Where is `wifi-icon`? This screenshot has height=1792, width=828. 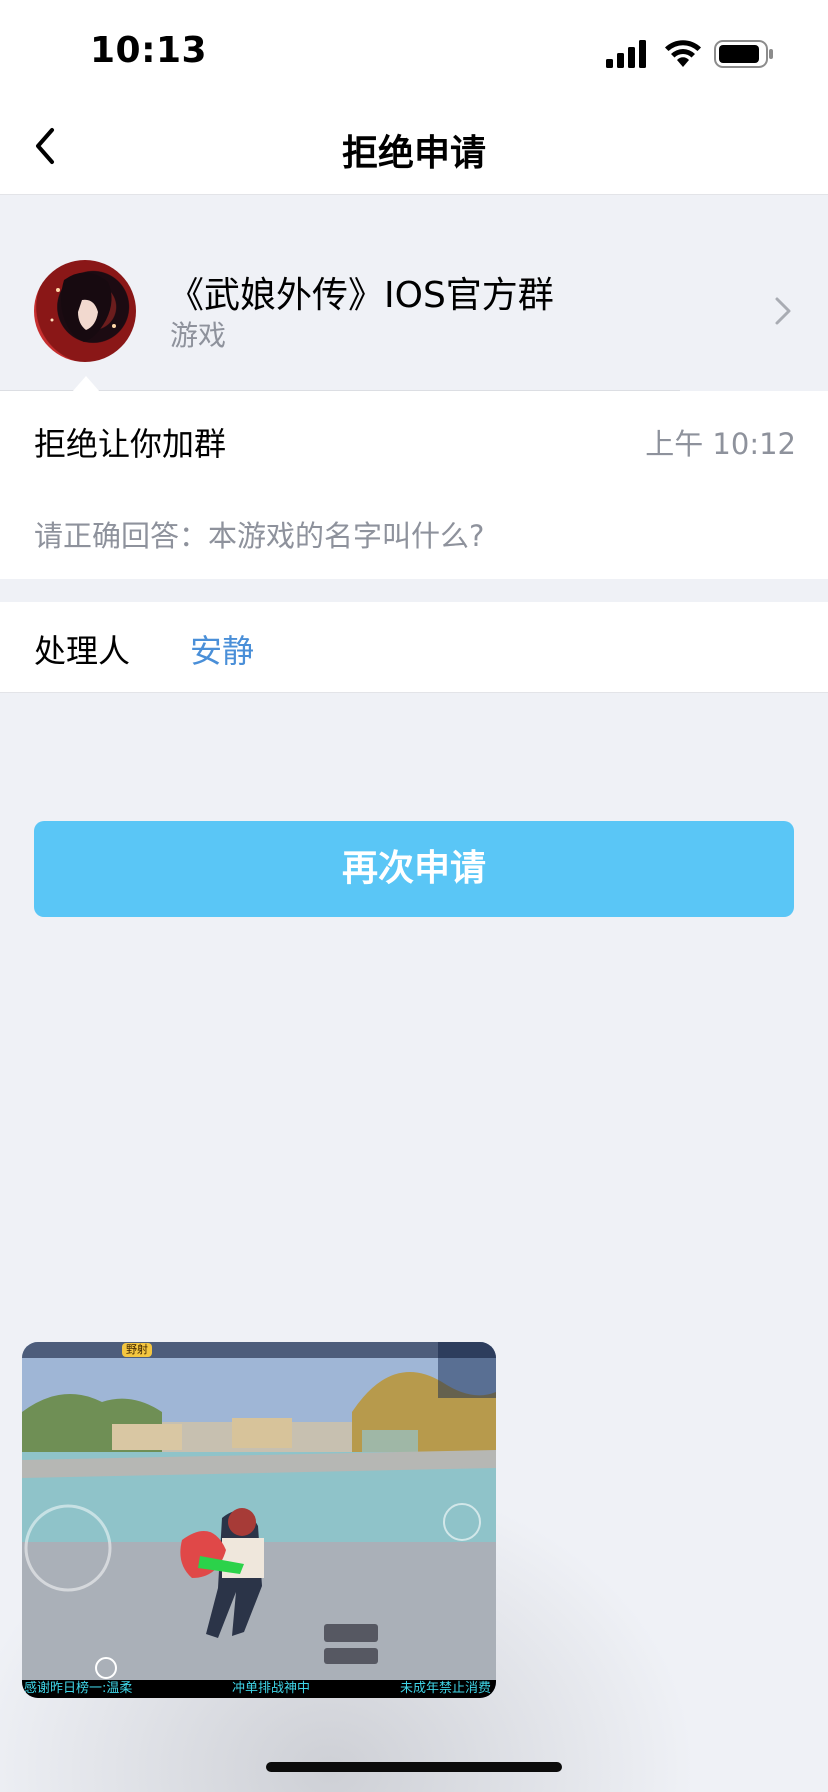
wifi-icon is located at coordinates (683, 53).